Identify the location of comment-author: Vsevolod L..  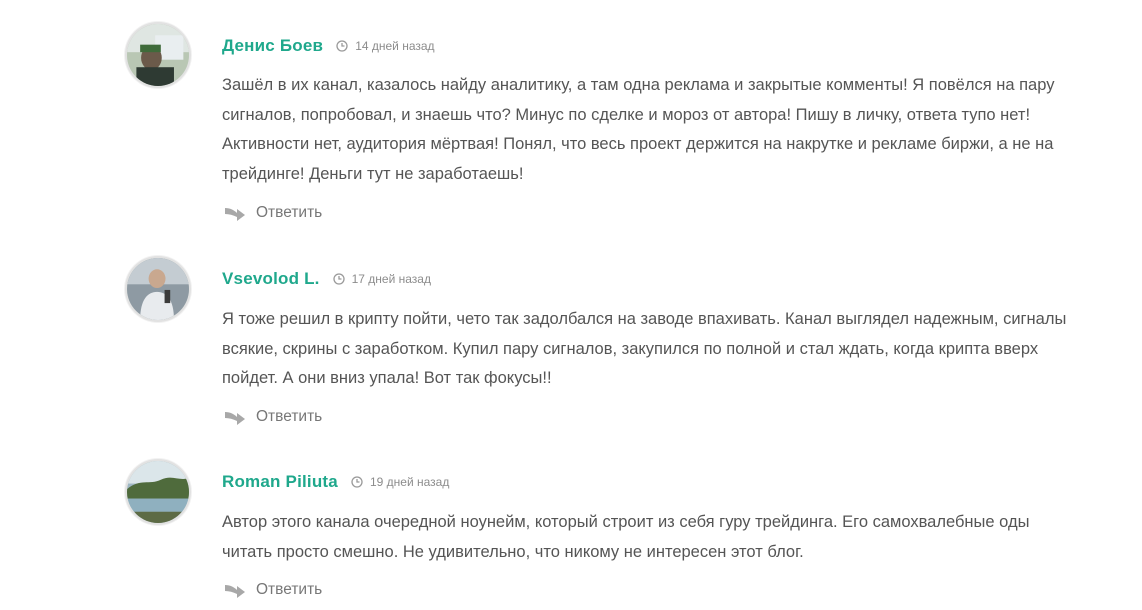
(271, 279).